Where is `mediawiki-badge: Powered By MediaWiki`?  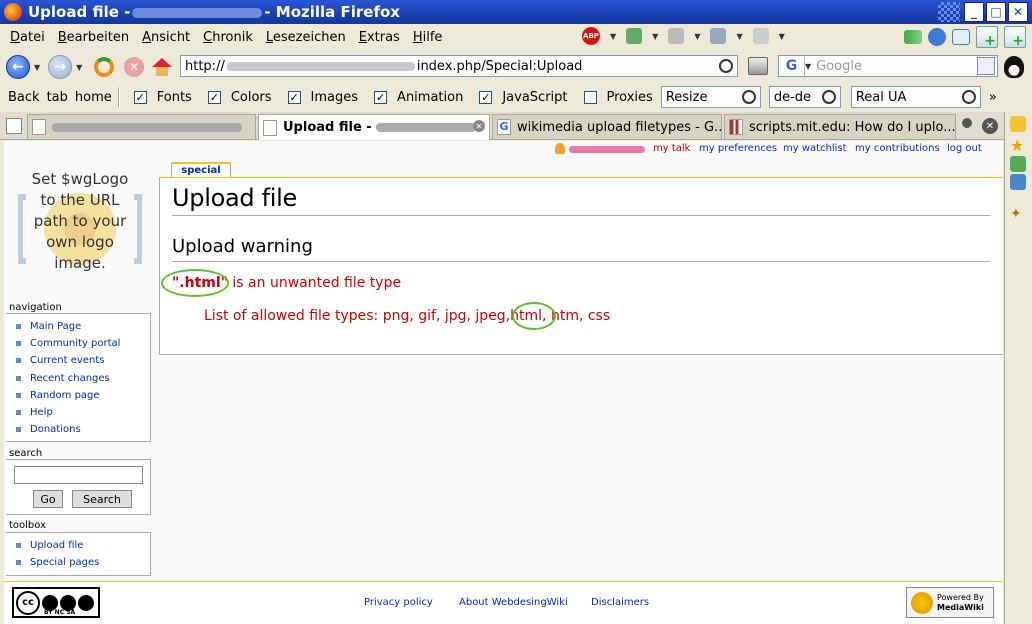
mediawiki-badge: Powered By MediaWiki is located at coordinates (950, 602).